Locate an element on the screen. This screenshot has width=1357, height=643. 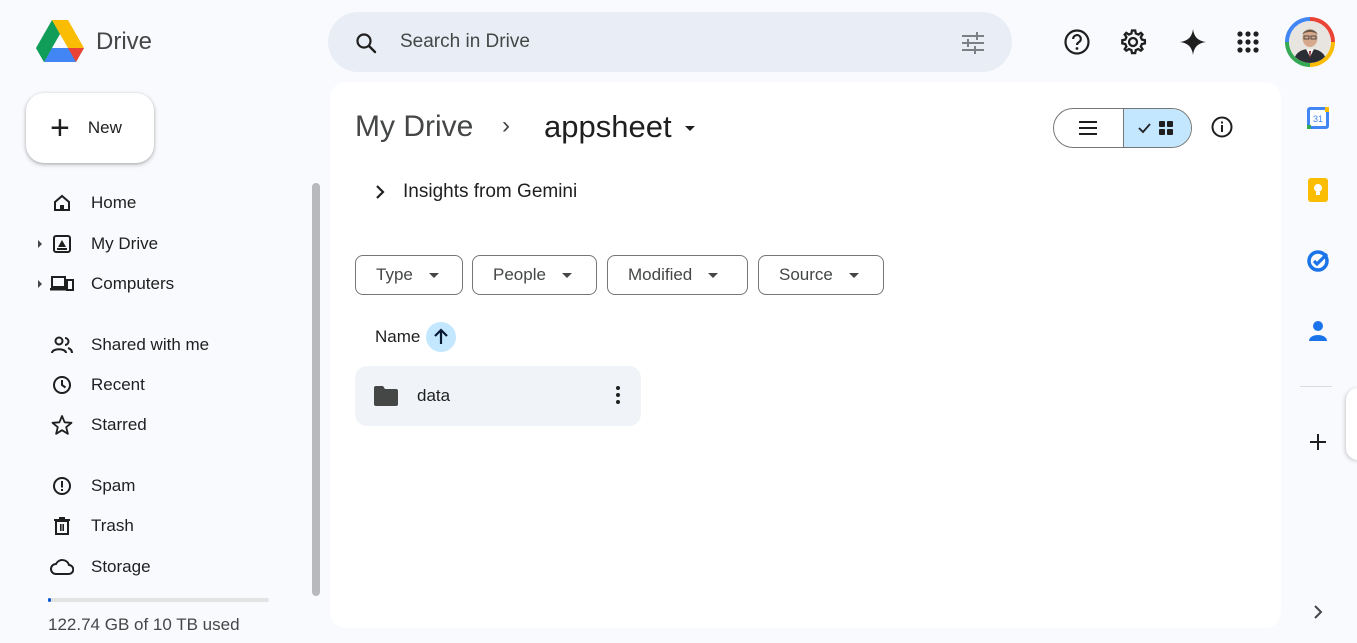
view-toggle is located at coordinates (1122, 128).